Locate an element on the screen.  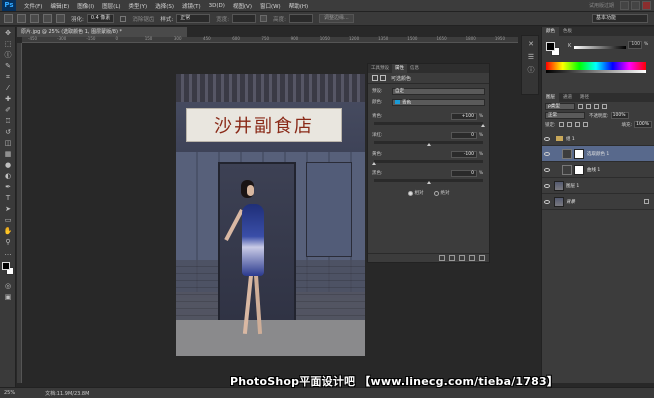
magenta-slider-knob is located at coordinates (428, 144).